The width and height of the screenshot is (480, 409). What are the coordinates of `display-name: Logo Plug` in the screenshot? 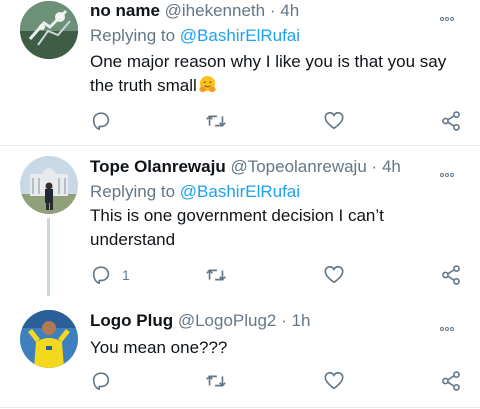 It's located at (131, 320).